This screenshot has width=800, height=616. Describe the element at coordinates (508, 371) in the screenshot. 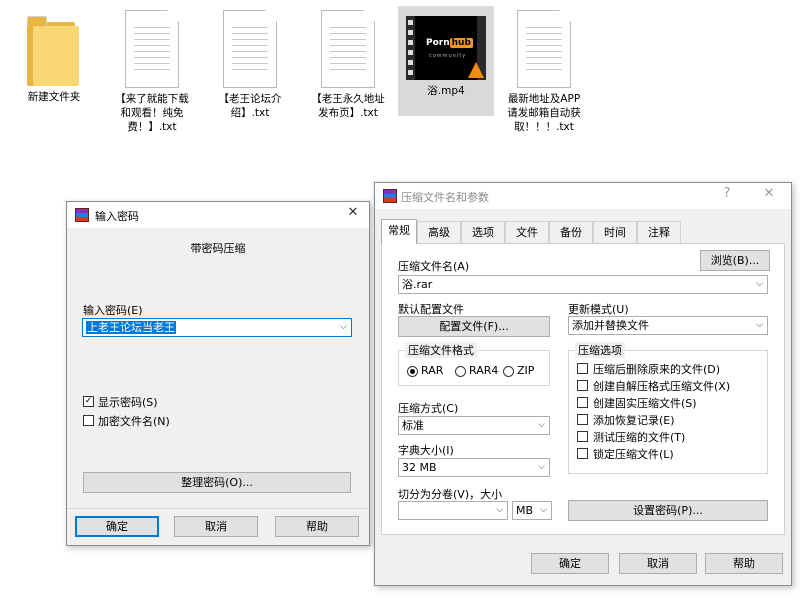

I see `radio-zip` at that location.